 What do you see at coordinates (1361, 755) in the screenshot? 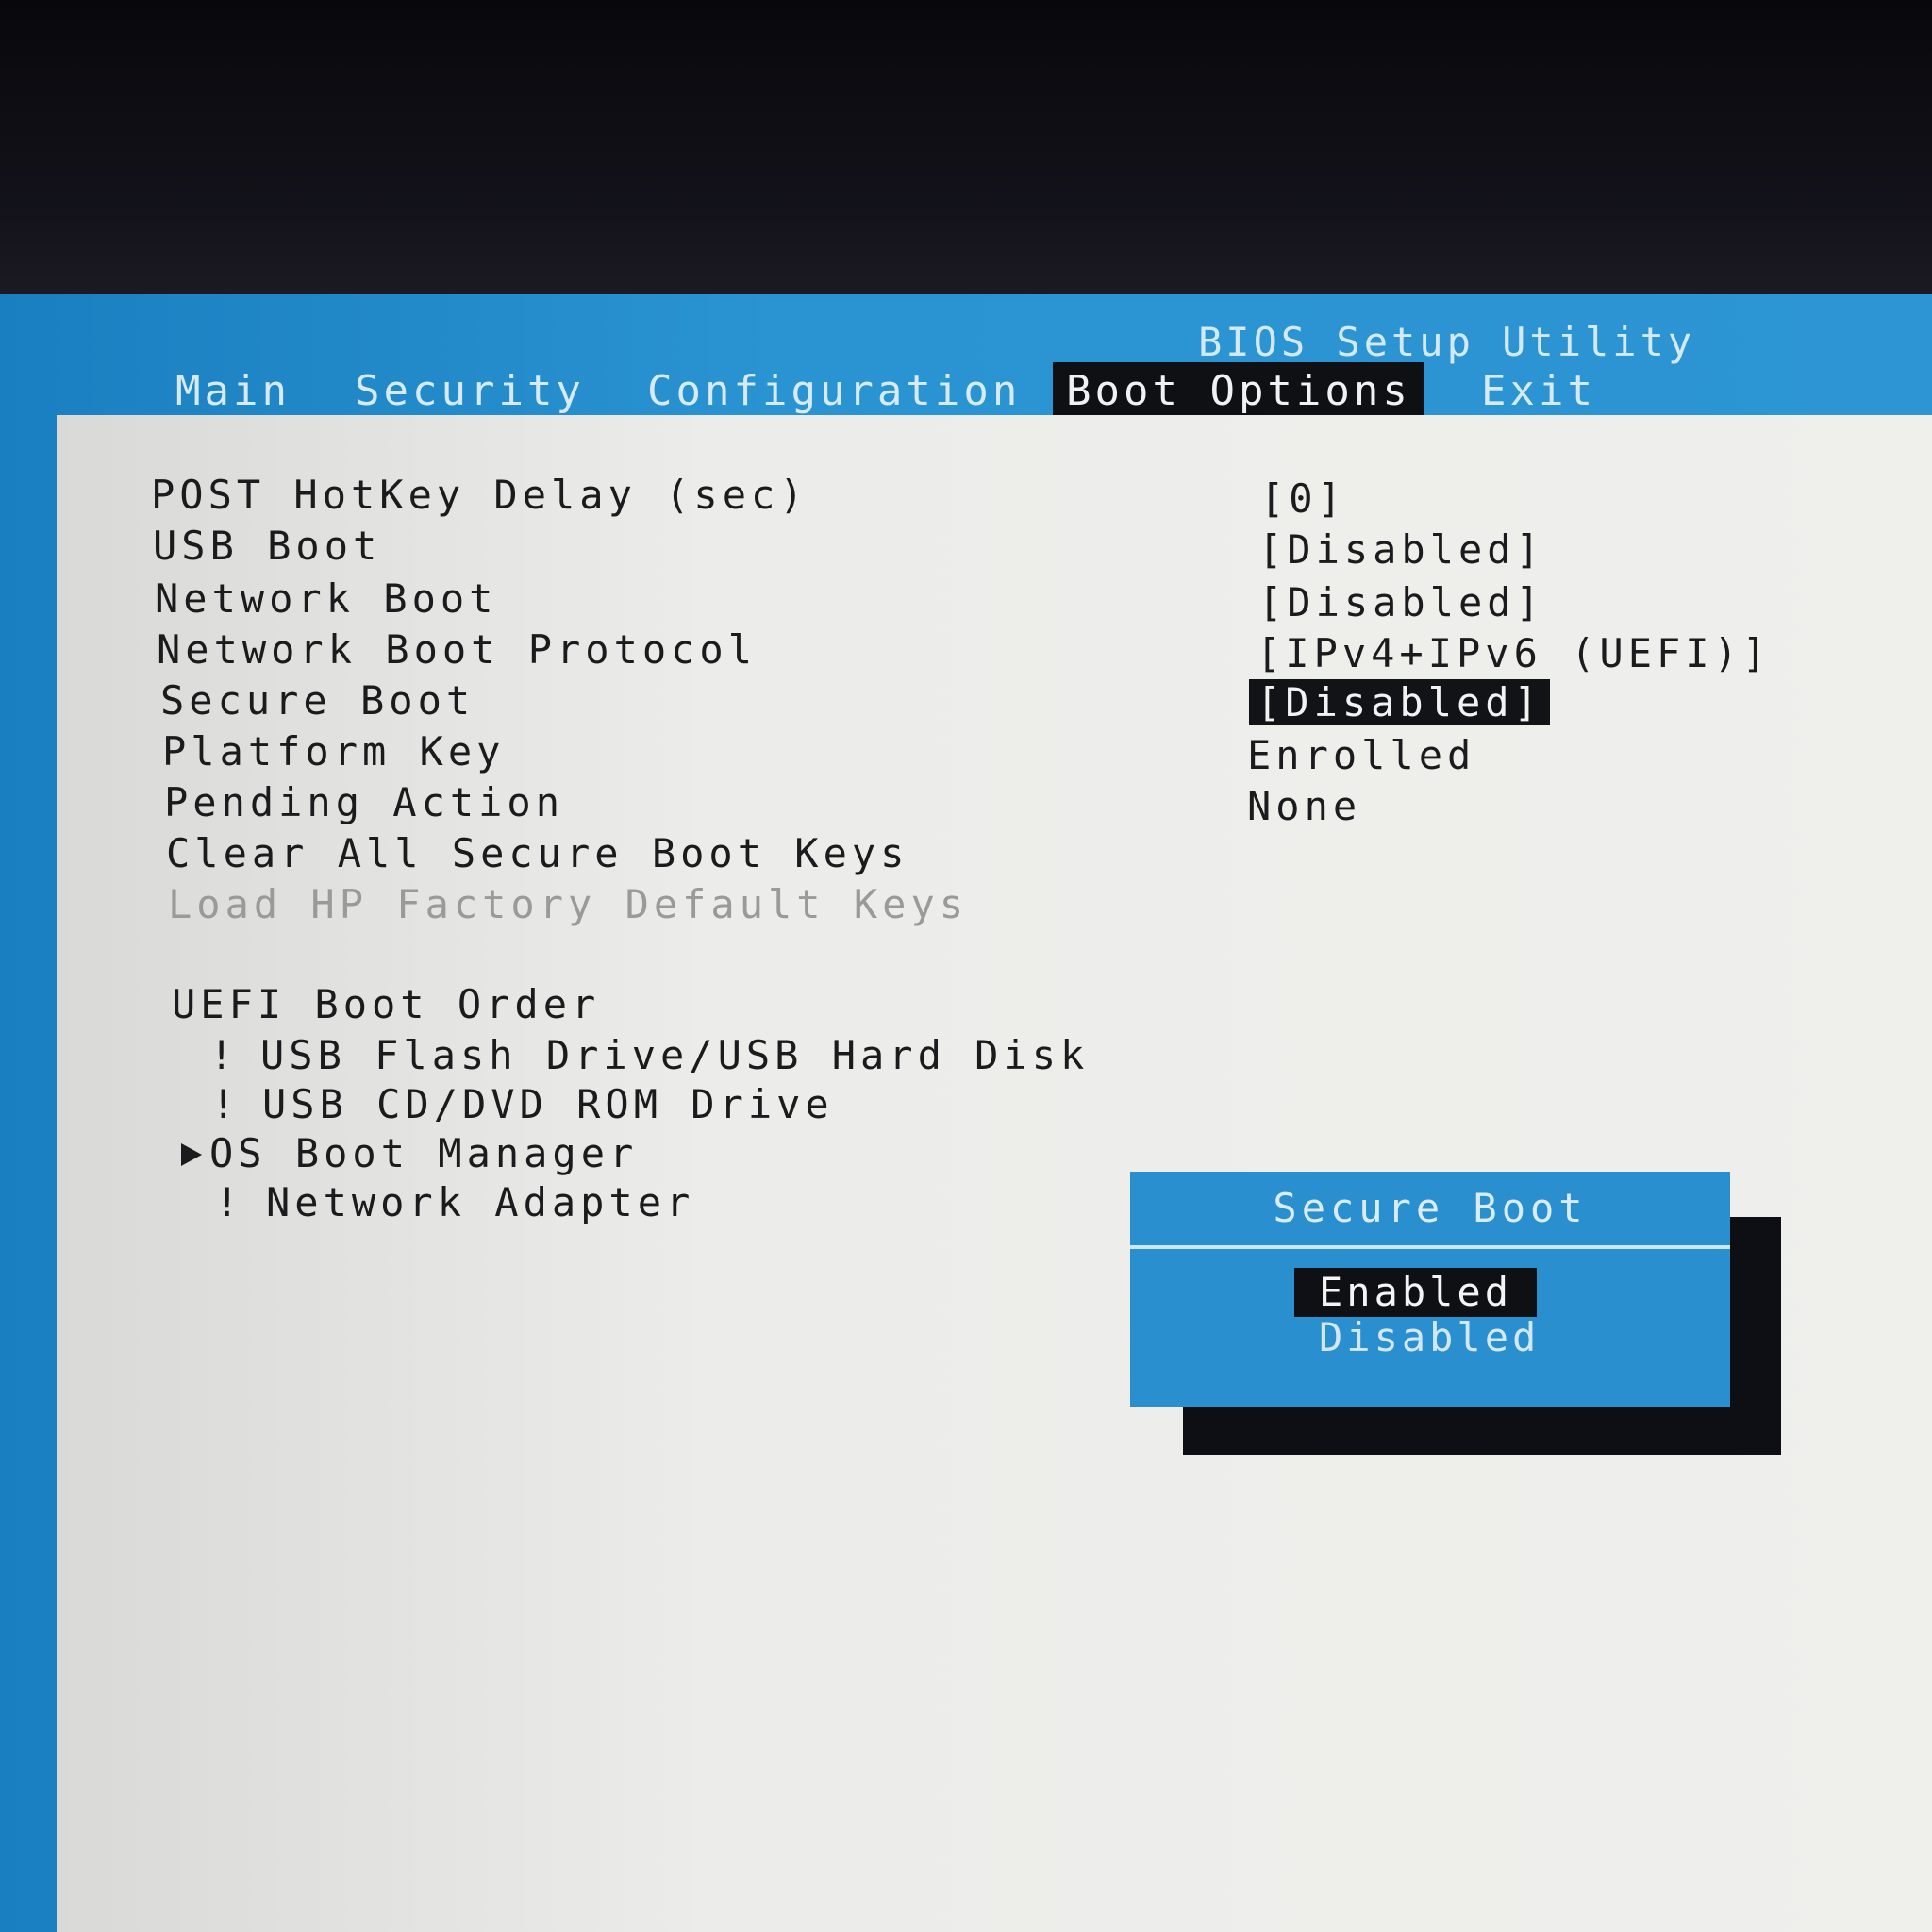
I see `value-platform-key: Enrolled` at bounding box center [1361, 755].